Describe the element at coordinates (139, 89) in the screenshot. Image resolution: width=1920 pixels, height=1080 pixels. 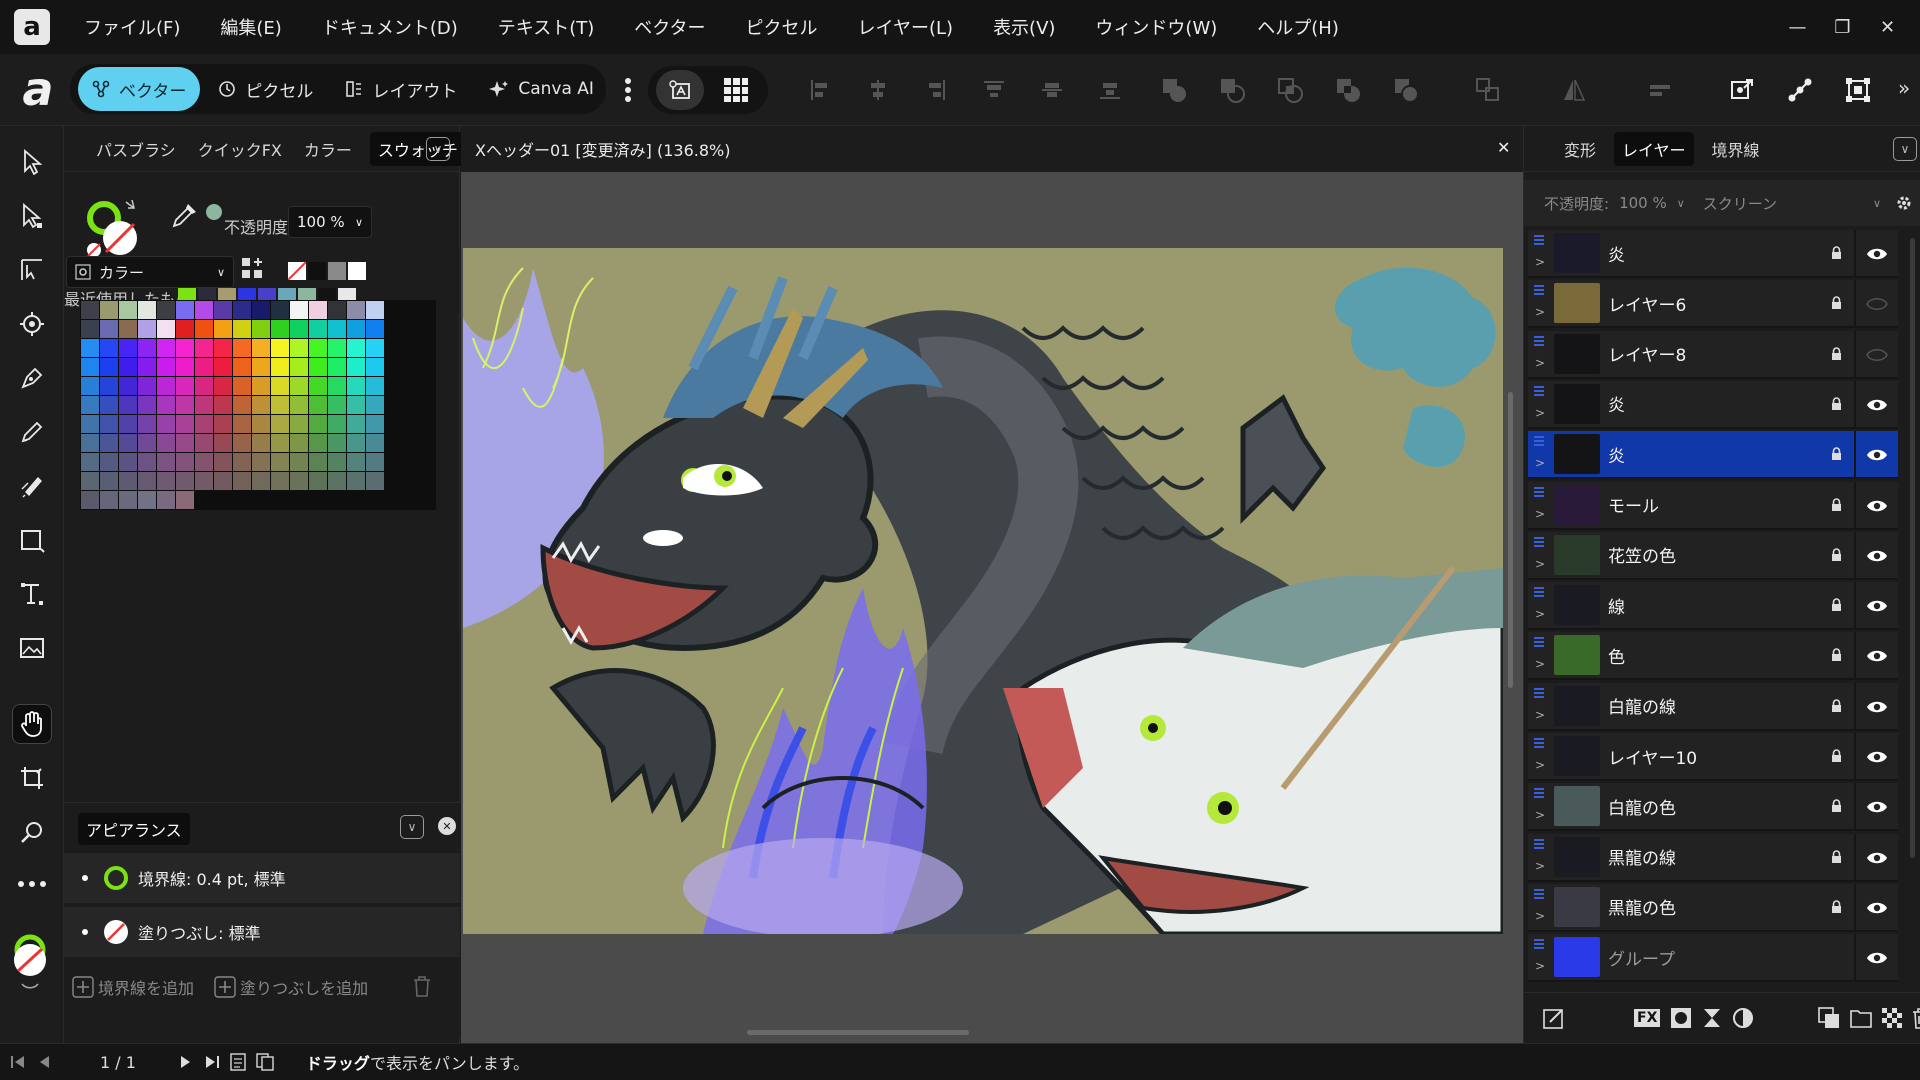
I see `persona-vector: ベクター` at that location.